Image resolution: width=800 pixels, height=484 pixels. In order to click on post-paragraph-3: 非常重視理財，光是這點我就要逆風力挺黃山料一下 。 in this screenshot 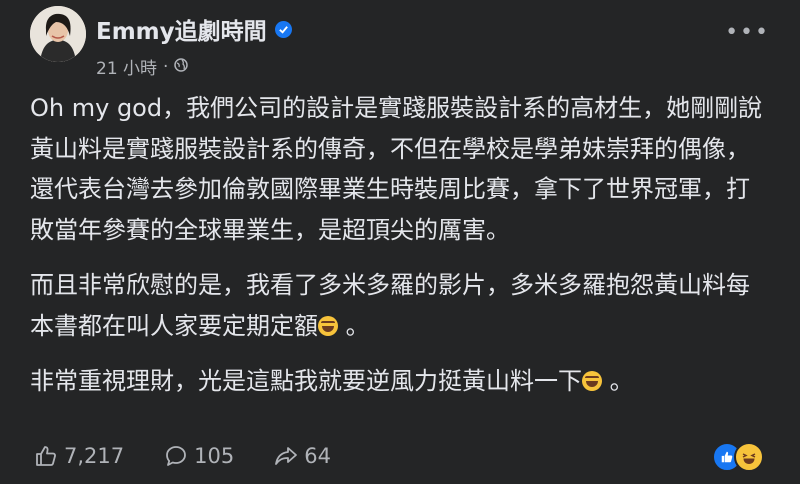, I will do `click(400, 381)`.